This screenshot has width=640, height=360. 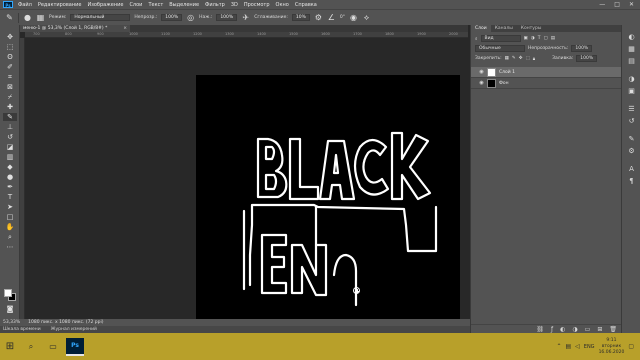 I want to click on menu-select: Выделение, so click(x=184, y=5).